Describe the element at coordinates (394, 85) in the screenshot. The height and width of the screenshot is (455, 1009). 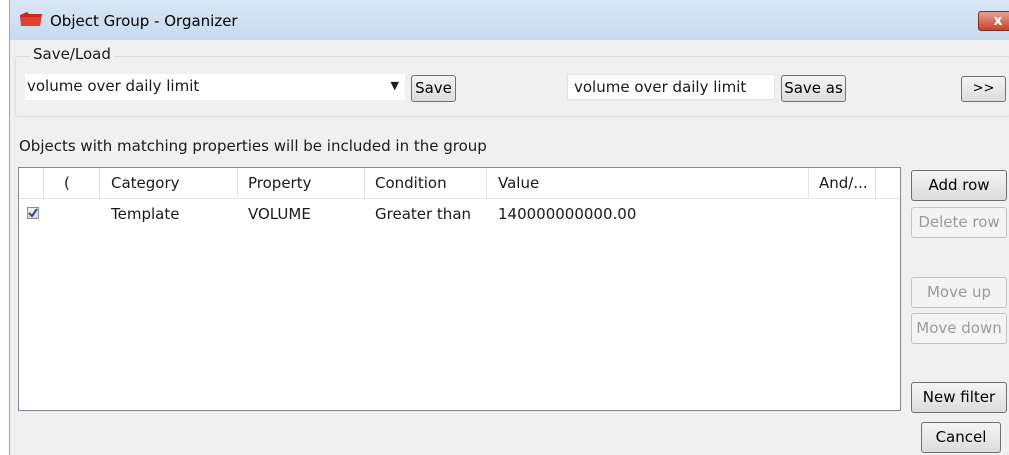
I see `chevron-down-icon: ▼` at that location.